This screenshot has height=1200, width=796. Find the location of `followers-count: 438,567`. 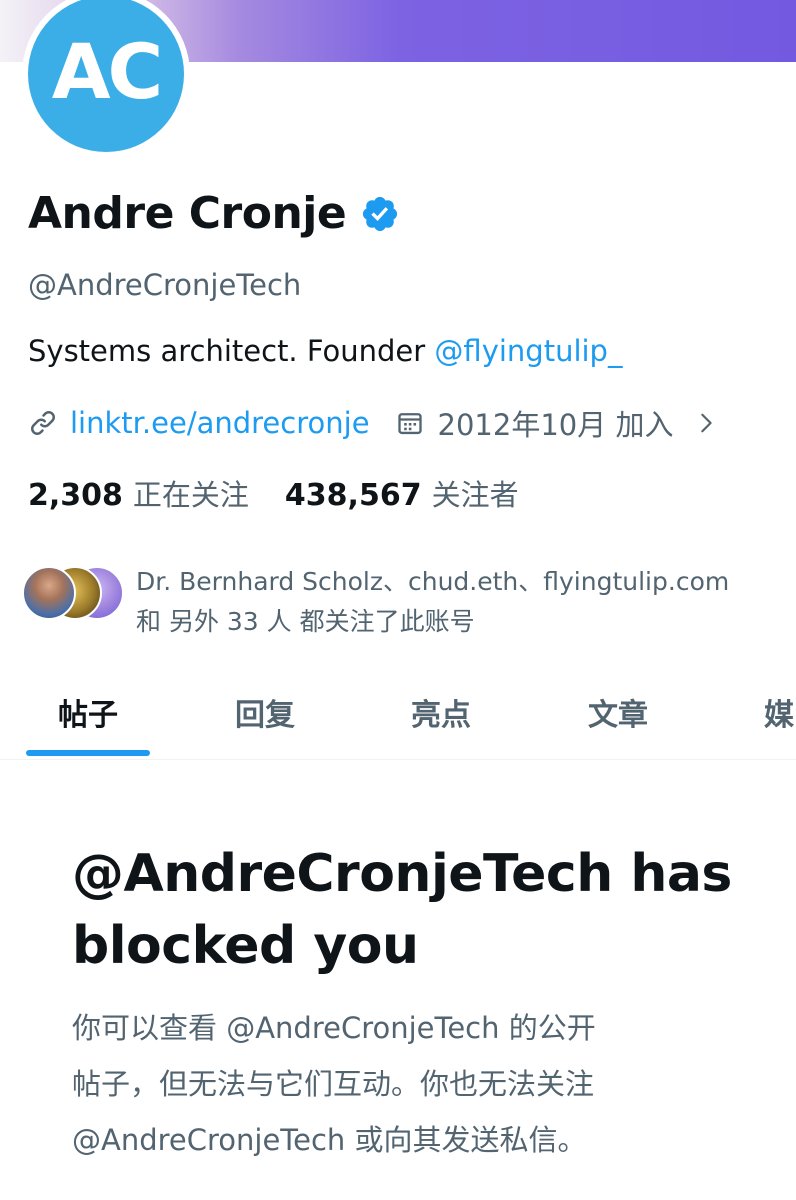

followers-count: 438,567 is located at coordinates (353, 495).